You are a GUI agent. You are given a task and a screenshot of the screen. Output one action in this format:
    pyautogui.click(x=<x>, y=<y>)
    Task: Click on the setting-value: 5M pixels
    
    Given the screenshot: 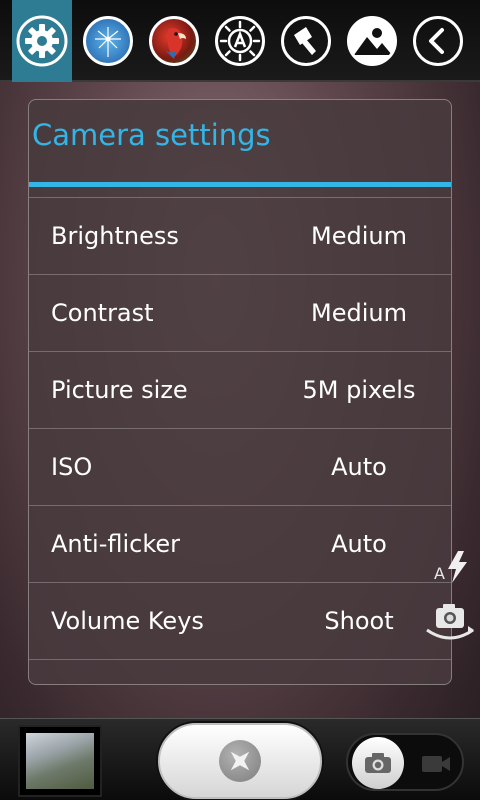 What is the action you would take?
    pyautogui.click(x=359, y=390)
    